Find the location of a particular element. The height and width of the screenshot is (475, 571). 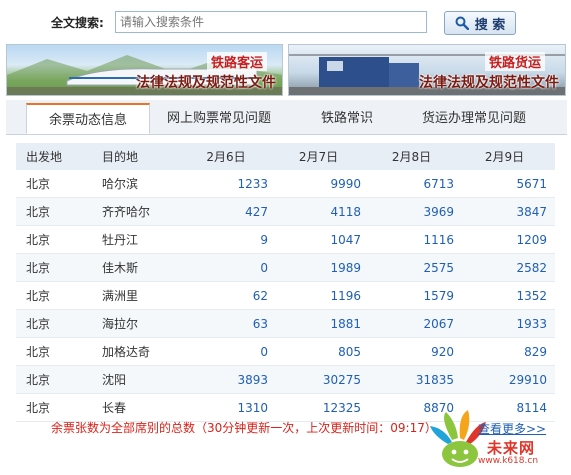

ticket-count-cell: 3893 is located at coordinates (230, 379).